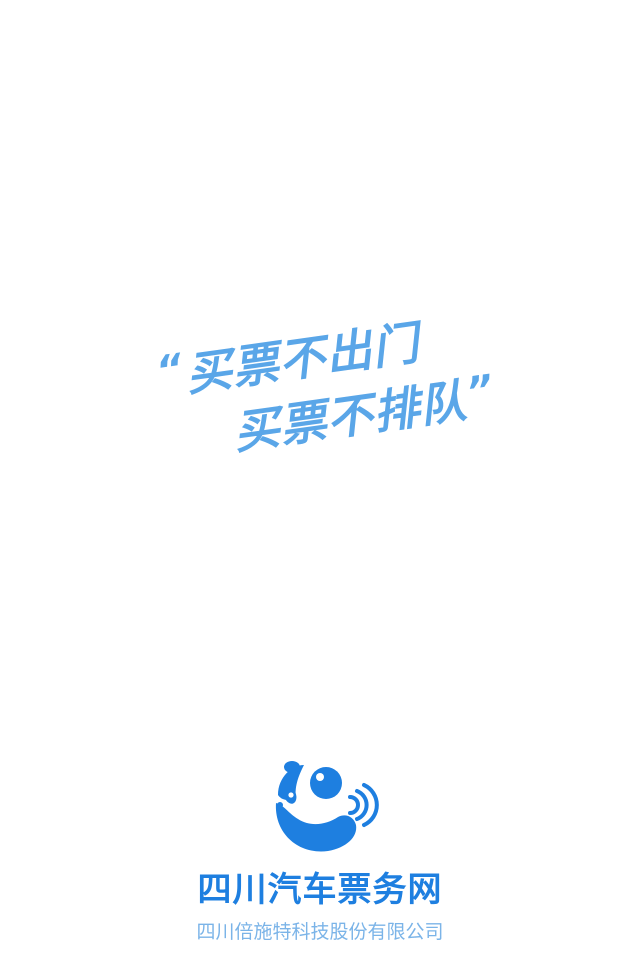 The width and height of the screenshot is (640, 960). I want to click on open-quote: “, so click(170, 370).